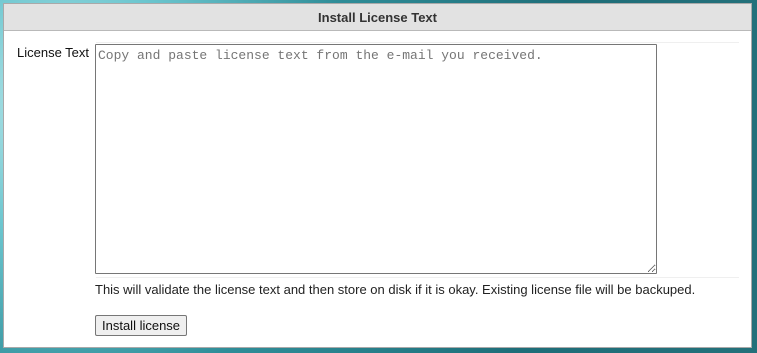 This screenshot has width=757, height=353. I want to click on install-license-button: Install license, so click(141, 325).